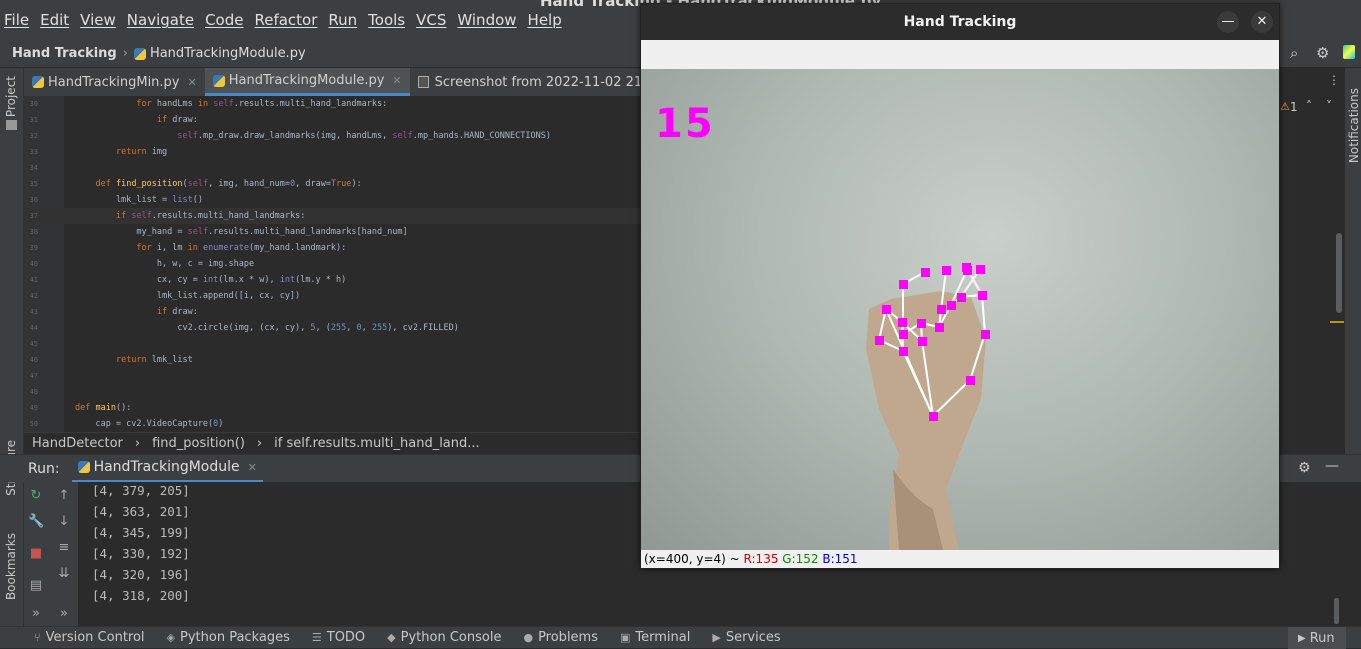 This screenshot has height=649, width=1361. Describe the element at coordinates (1294, 53) in the screenshot. I see `search-icon: ⌕` at that location.